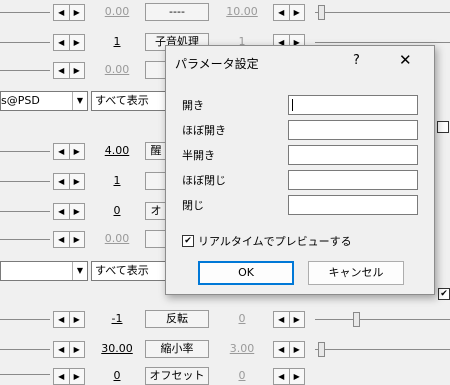 The height and width of the screenshot is (385, 450). What do you see at coordinates (353, 155) in the screenshot?
I see `param-input-half-open` at bounding box center [353, 155].